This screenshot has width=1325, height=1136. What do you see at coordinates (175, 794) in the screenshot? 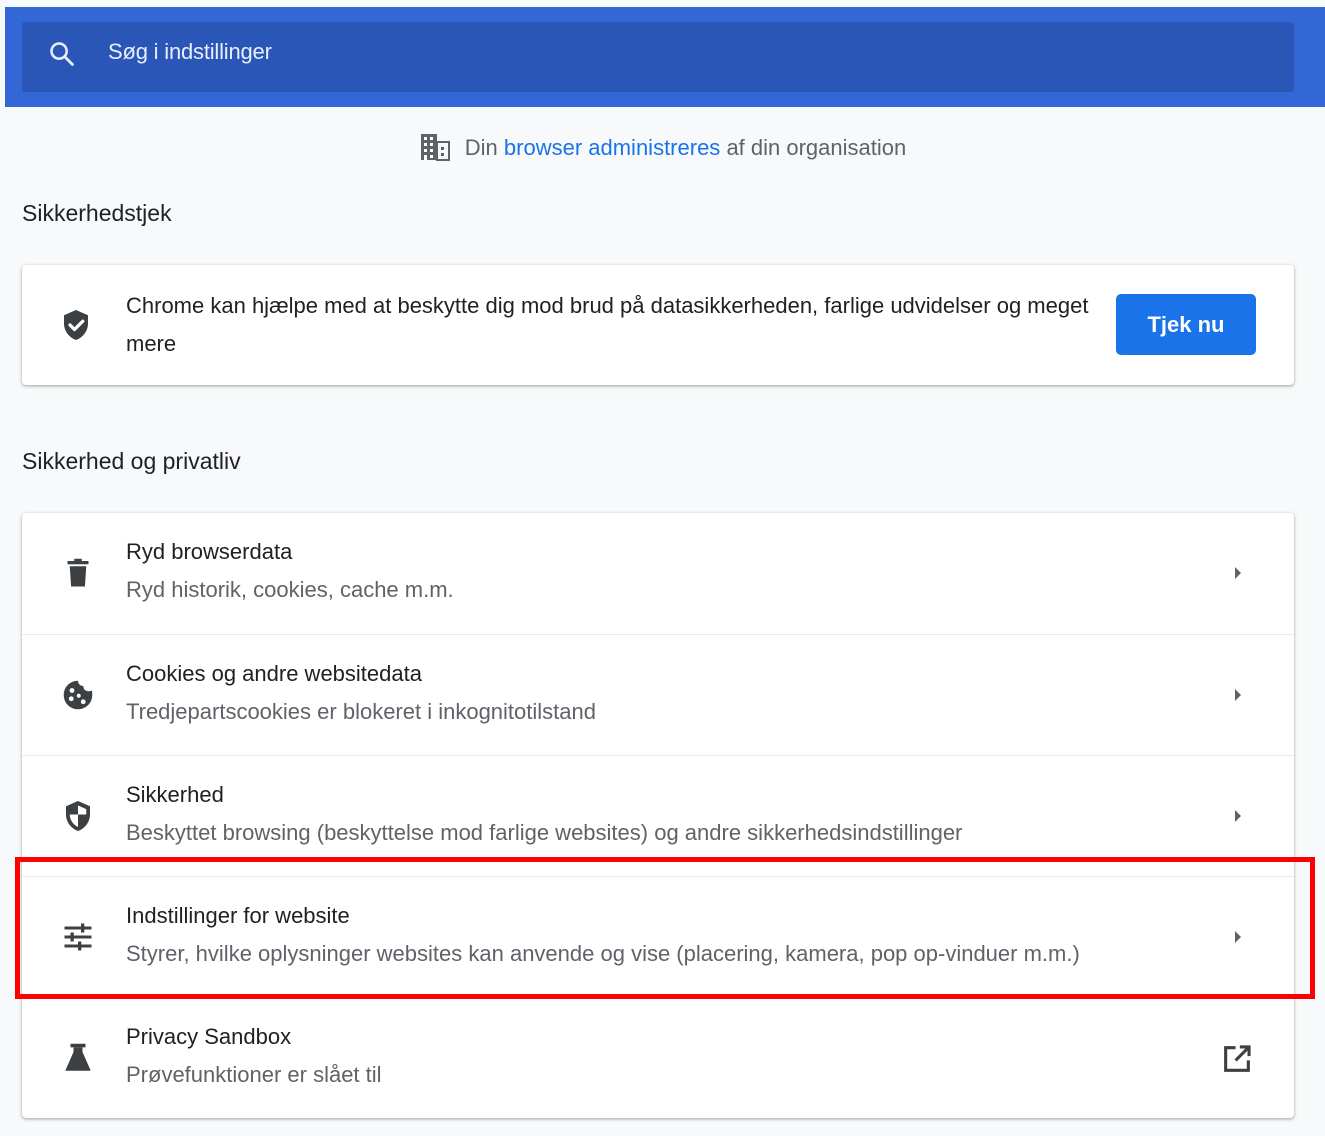
I see `row-title: Sikkerhed` at bounding box center [175, 794].